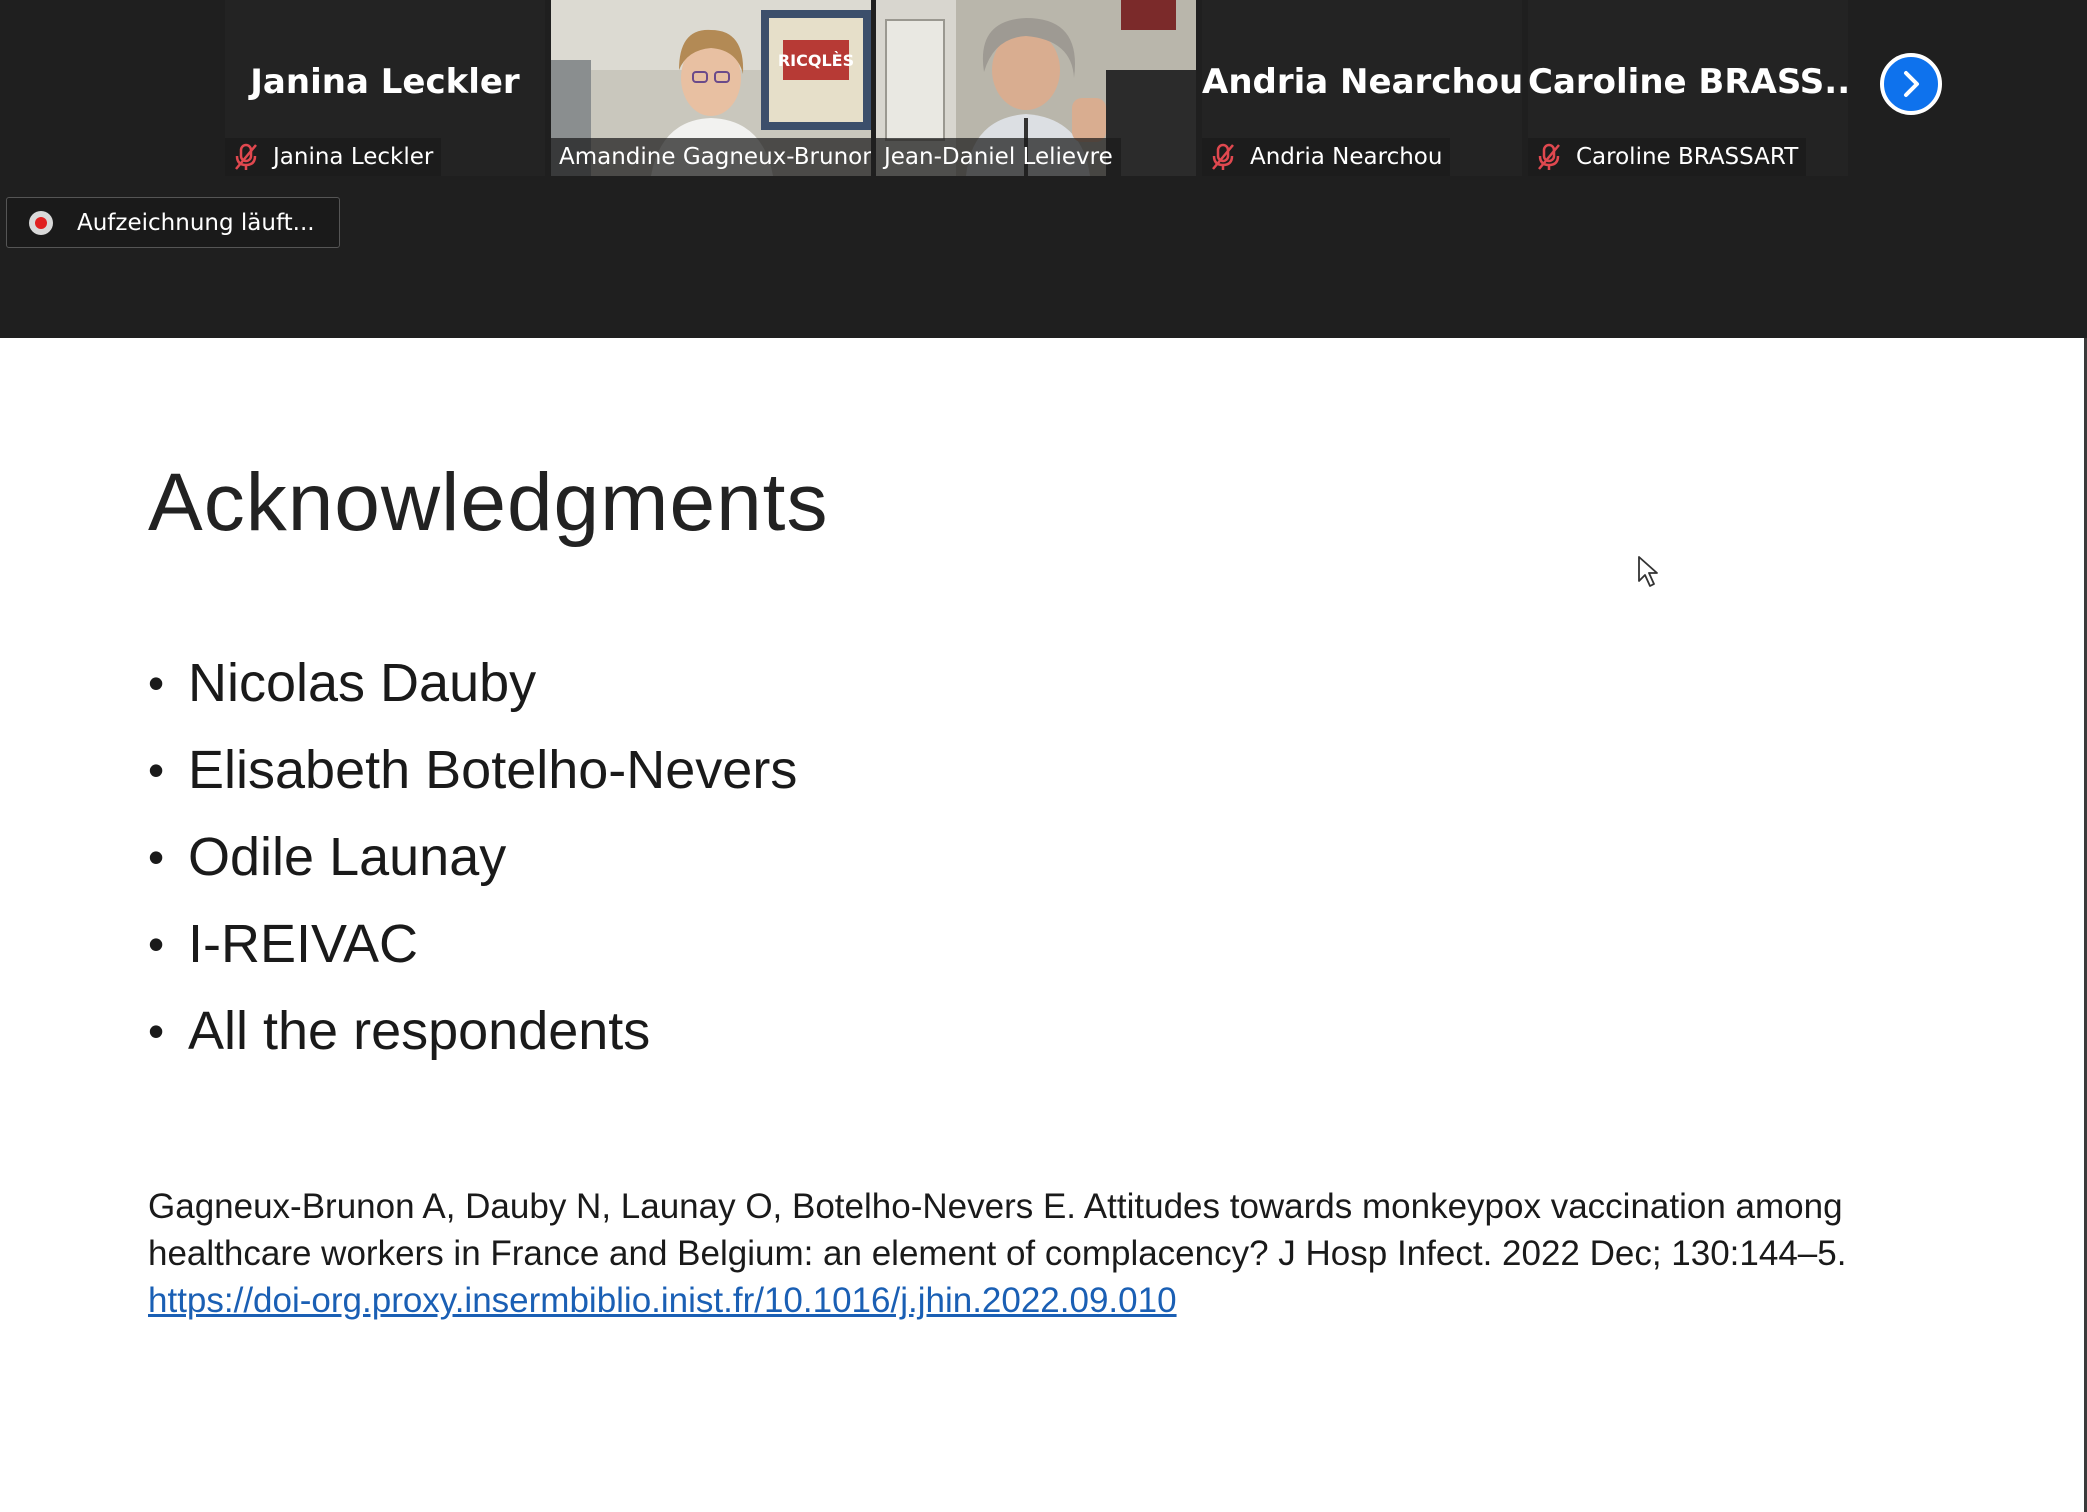 The width and height of the screenshot is (2087, 1512). What do you see at coordinates (816, 60) in the screenshot?
I see `poster-text: RICQLÈS` at bounding box center [816, 60].